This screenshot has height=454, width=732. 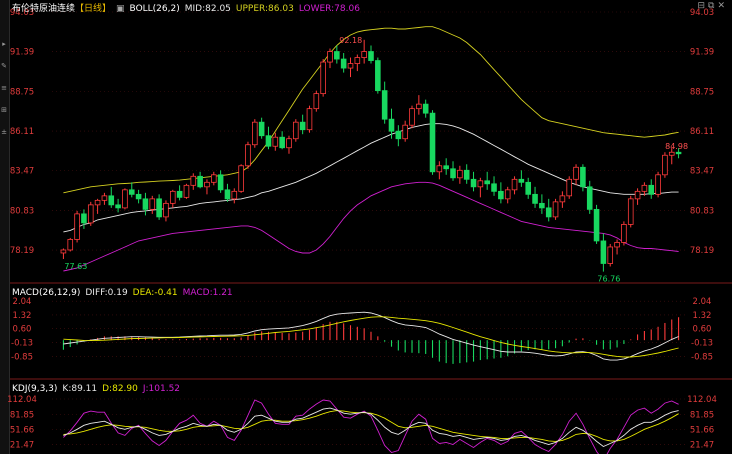 I want to click on price-tick-label-left: 86.11, so click(x=22, y=132).